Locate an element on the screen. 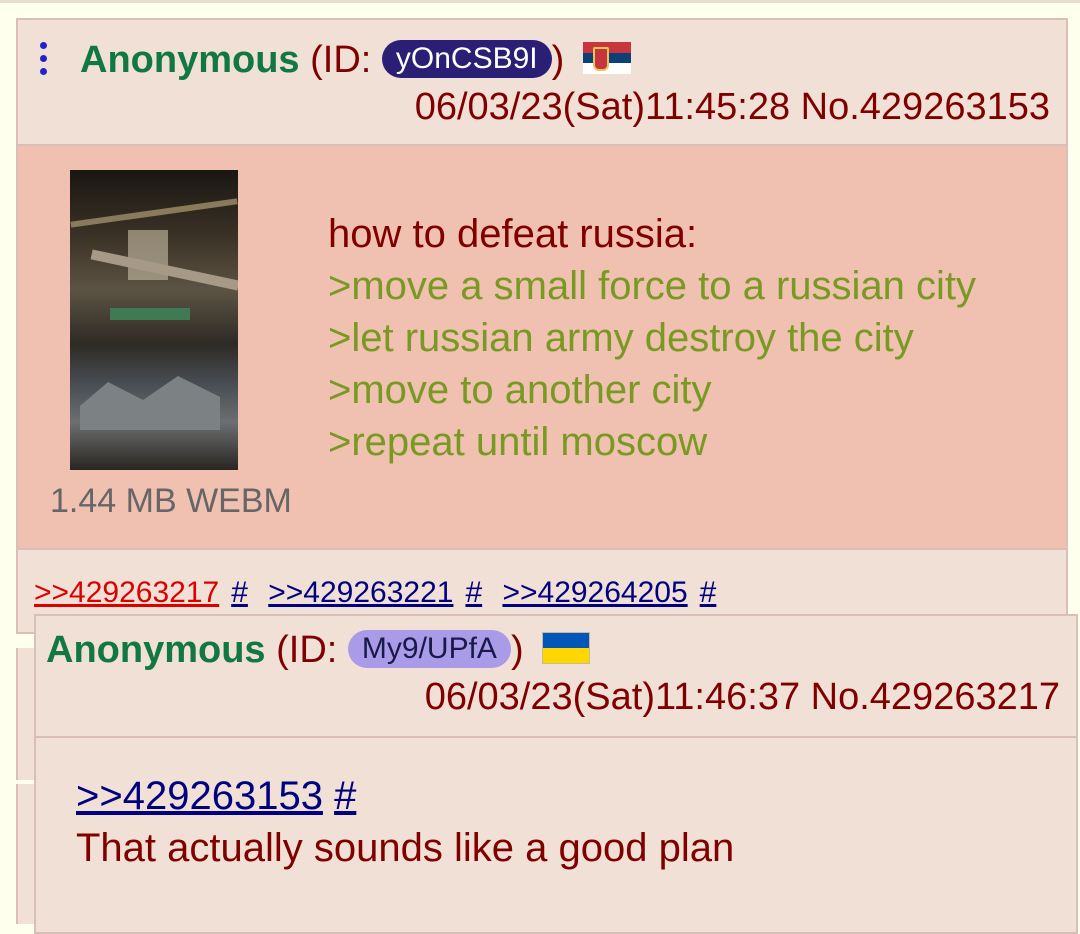  poster-info: Anonymous (ID: yOnCSB9I) is located at coordinates (355, 60).